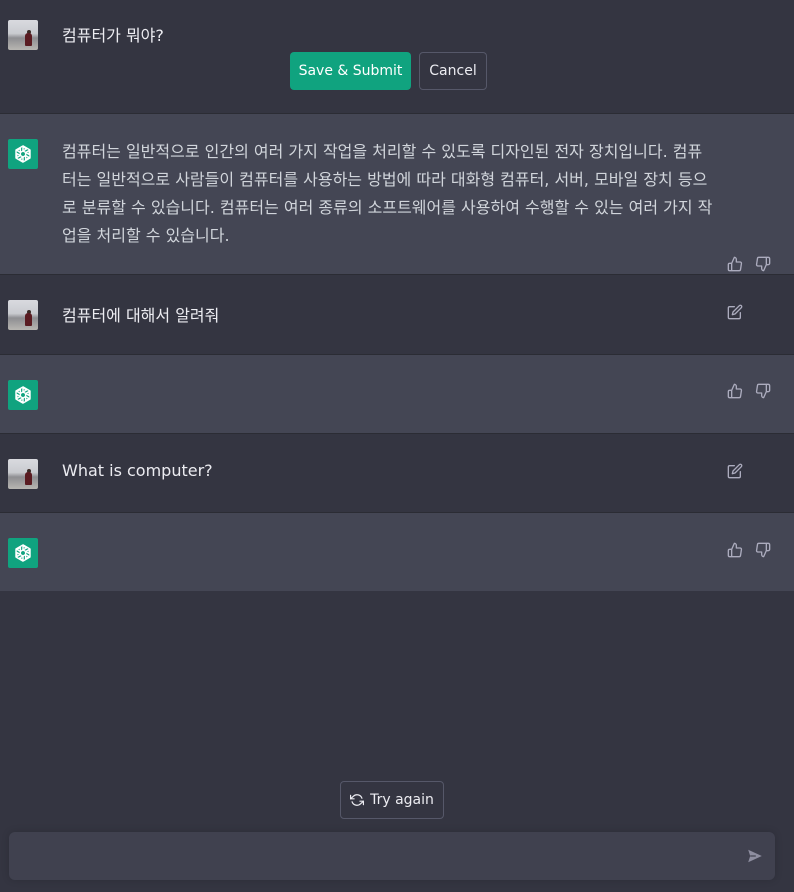 The width and height of the screenshot is (794, 892). Describe the element at coordinates (137, 470) in the screenshot. I see `user-message-text: What is computer?` at that location.